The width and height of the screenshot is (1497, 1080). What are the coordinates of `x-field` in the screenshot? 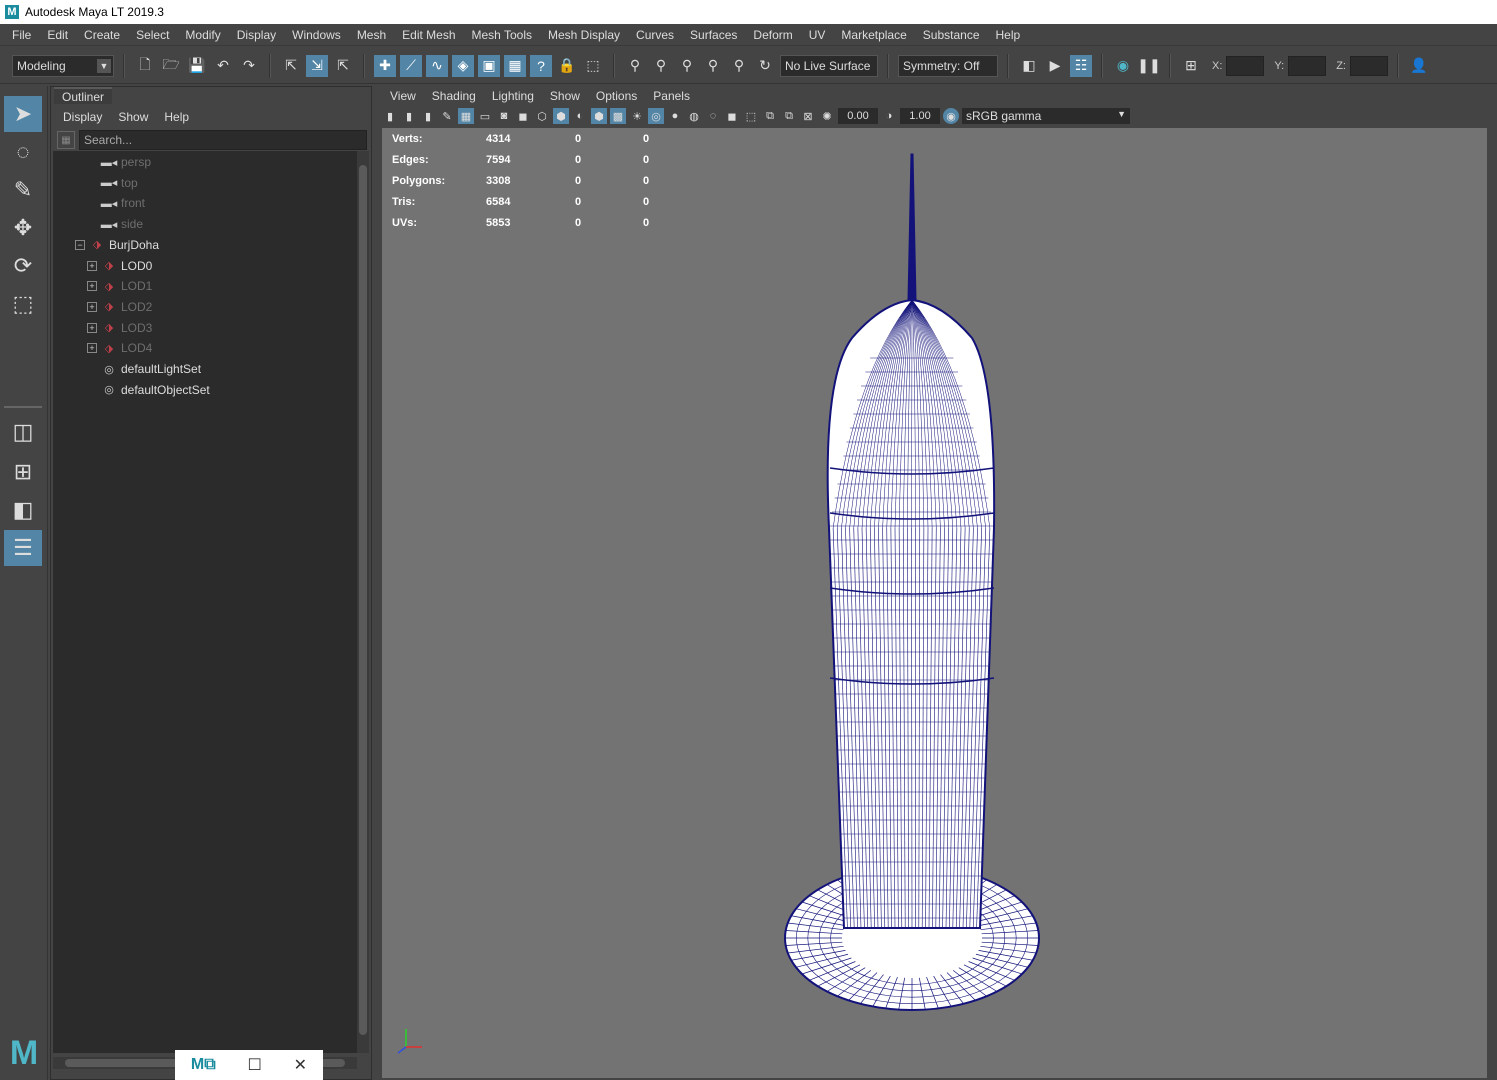 It's located at (1245, 65).